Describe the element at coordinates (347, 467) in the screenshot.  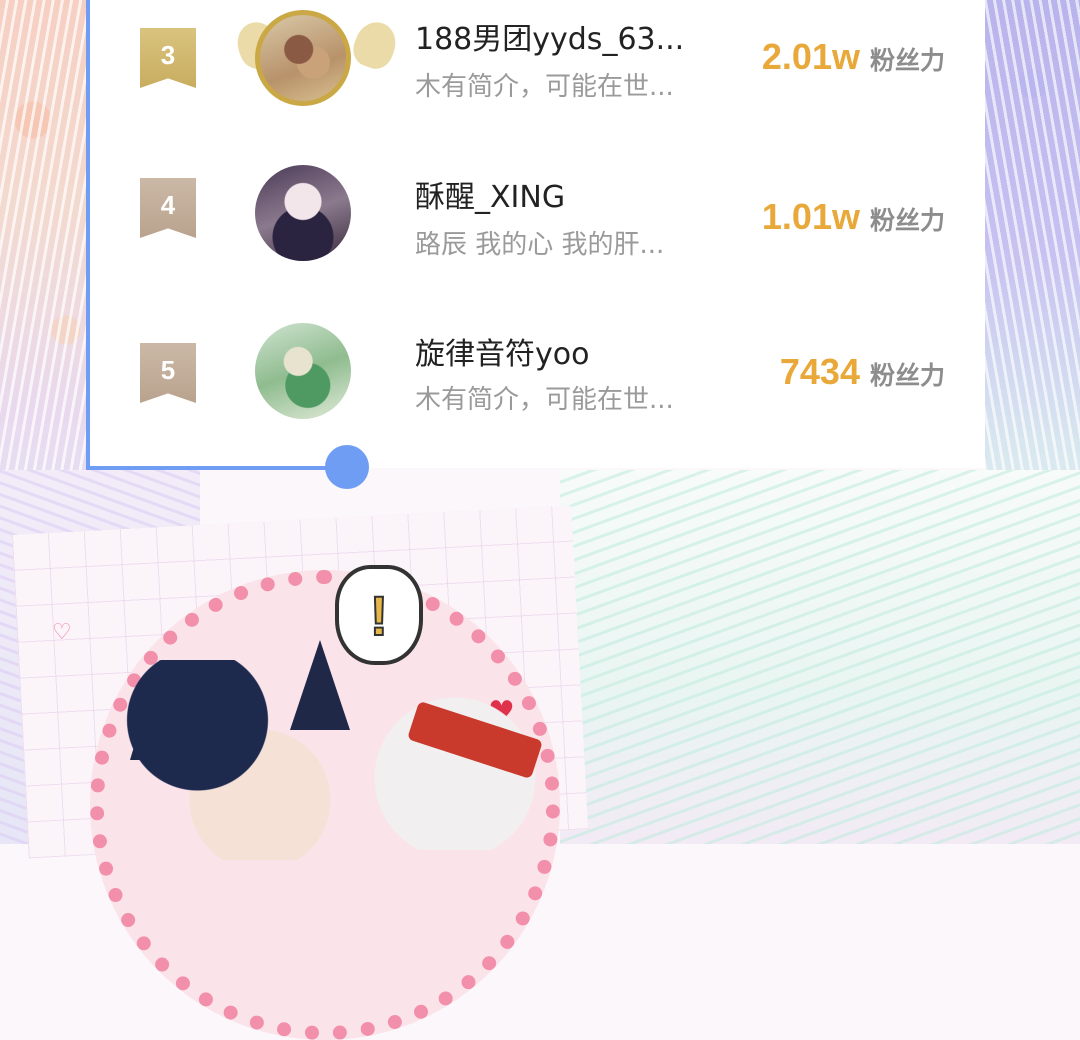
I see `card-frame-dot` at that location.